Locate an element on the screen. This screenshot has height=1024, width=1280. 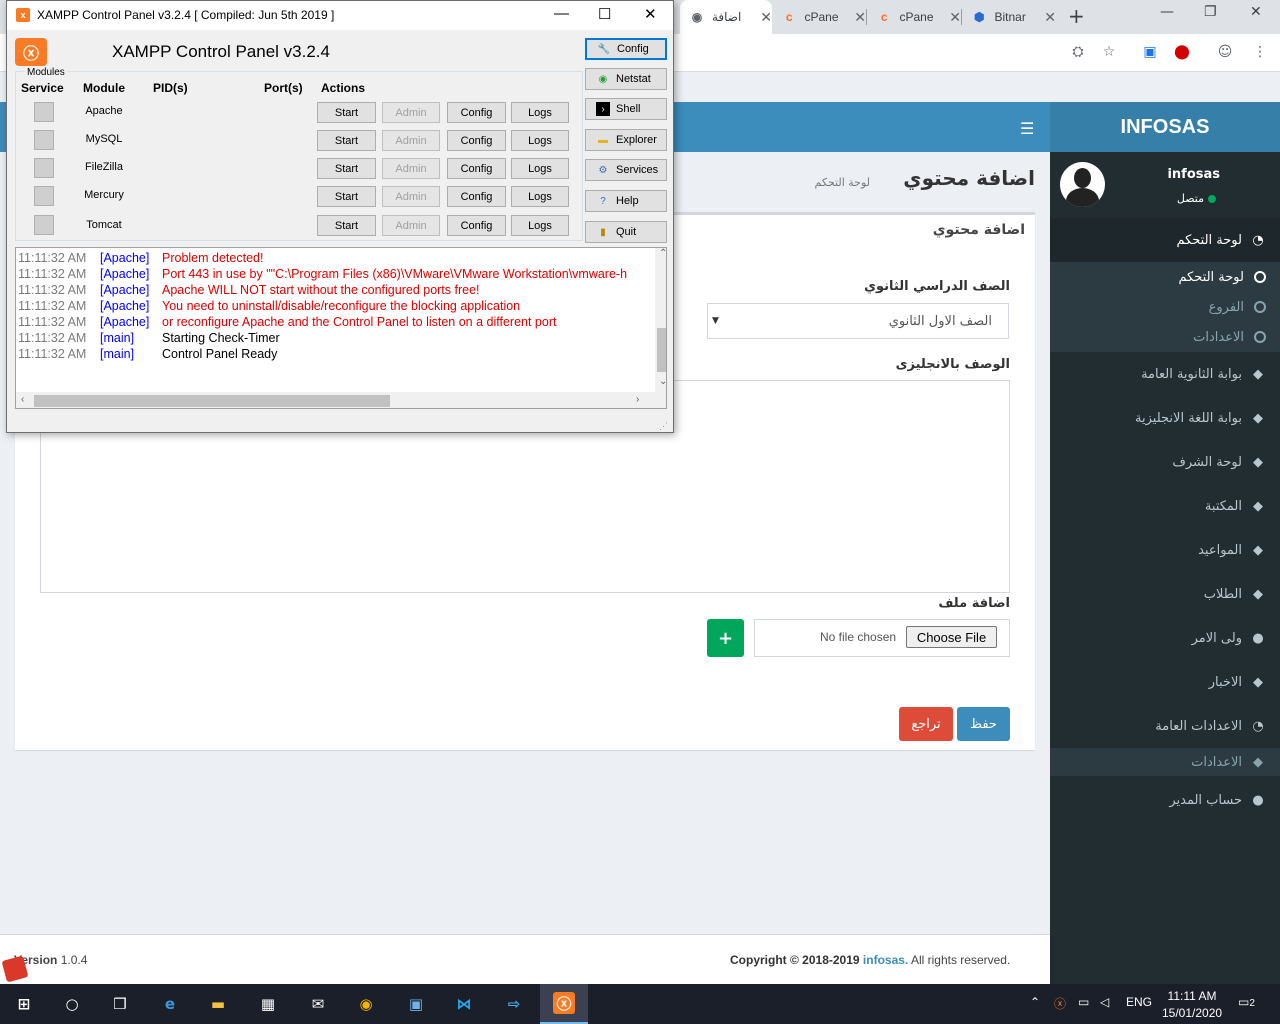
breadcrumb: لوحة التحكم is located at coordinates (842, 182).